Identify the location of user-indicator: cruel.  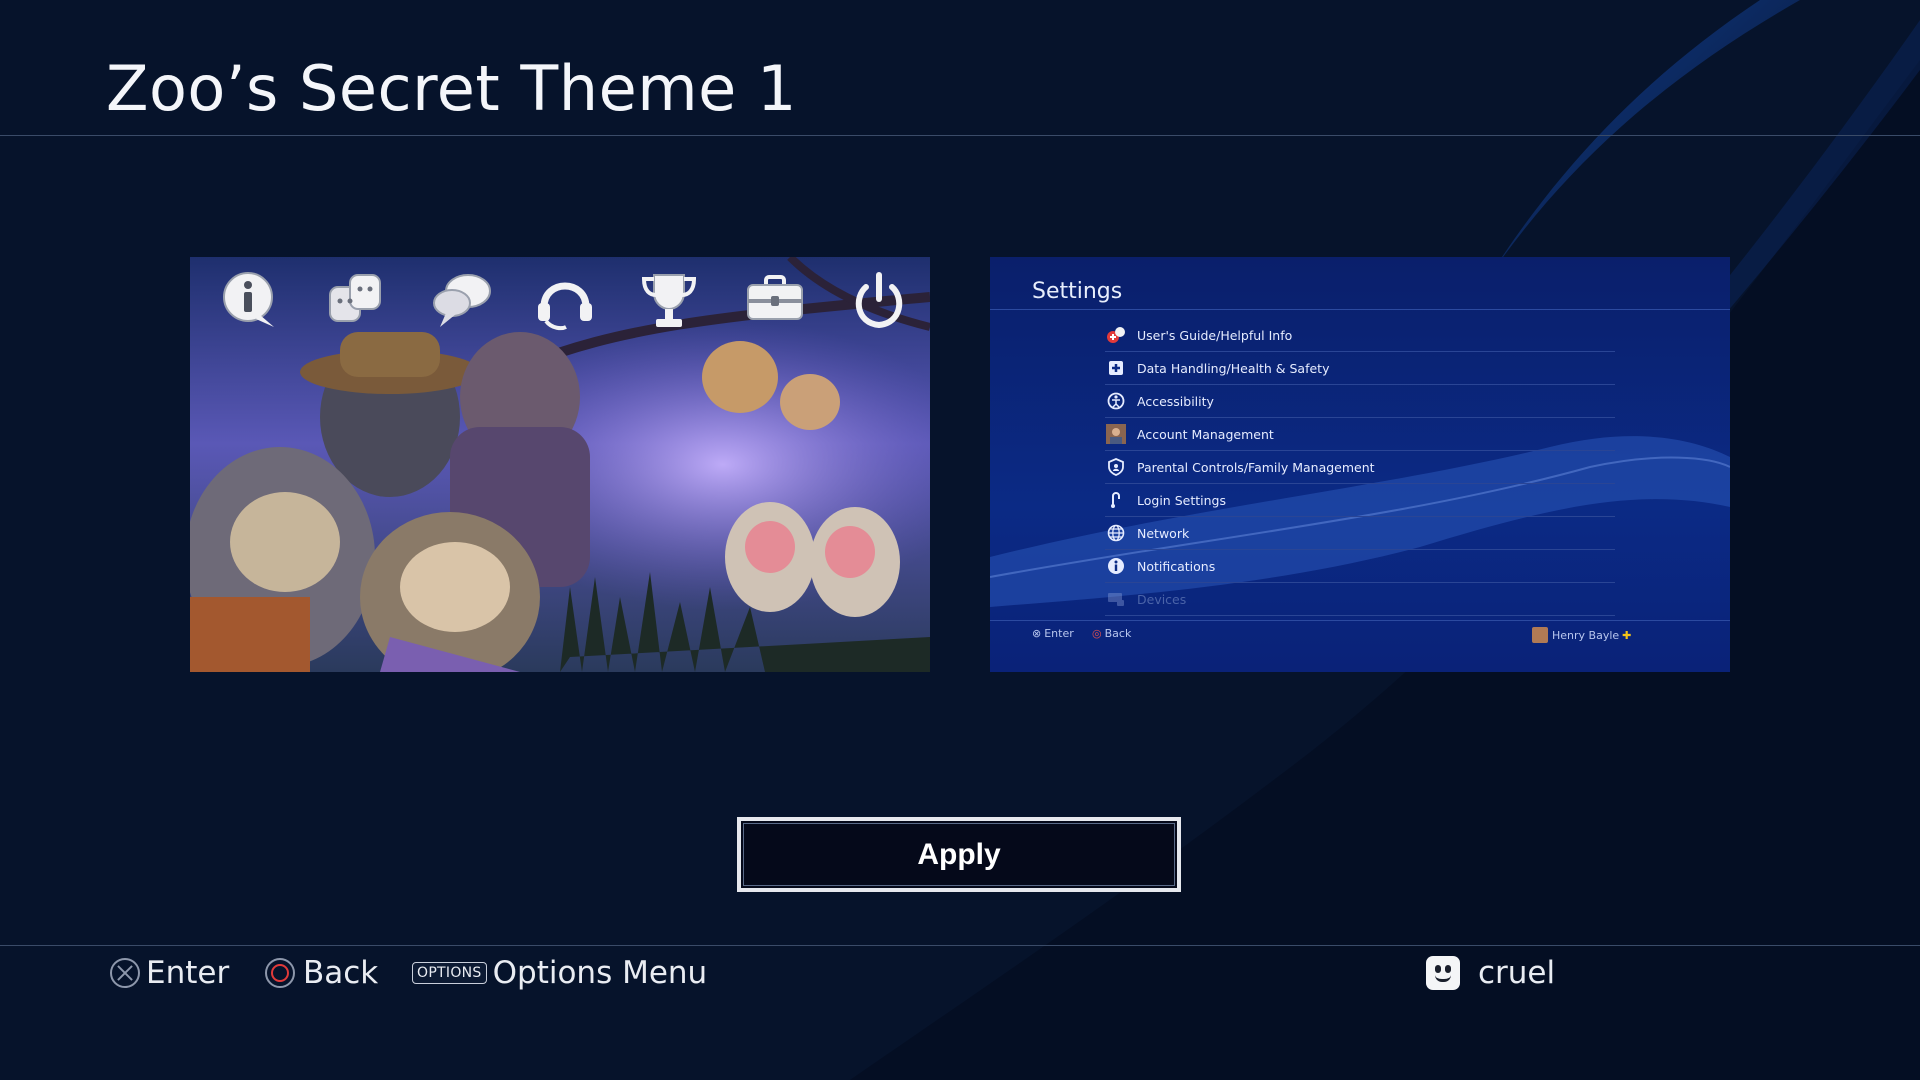
(1490, 973).